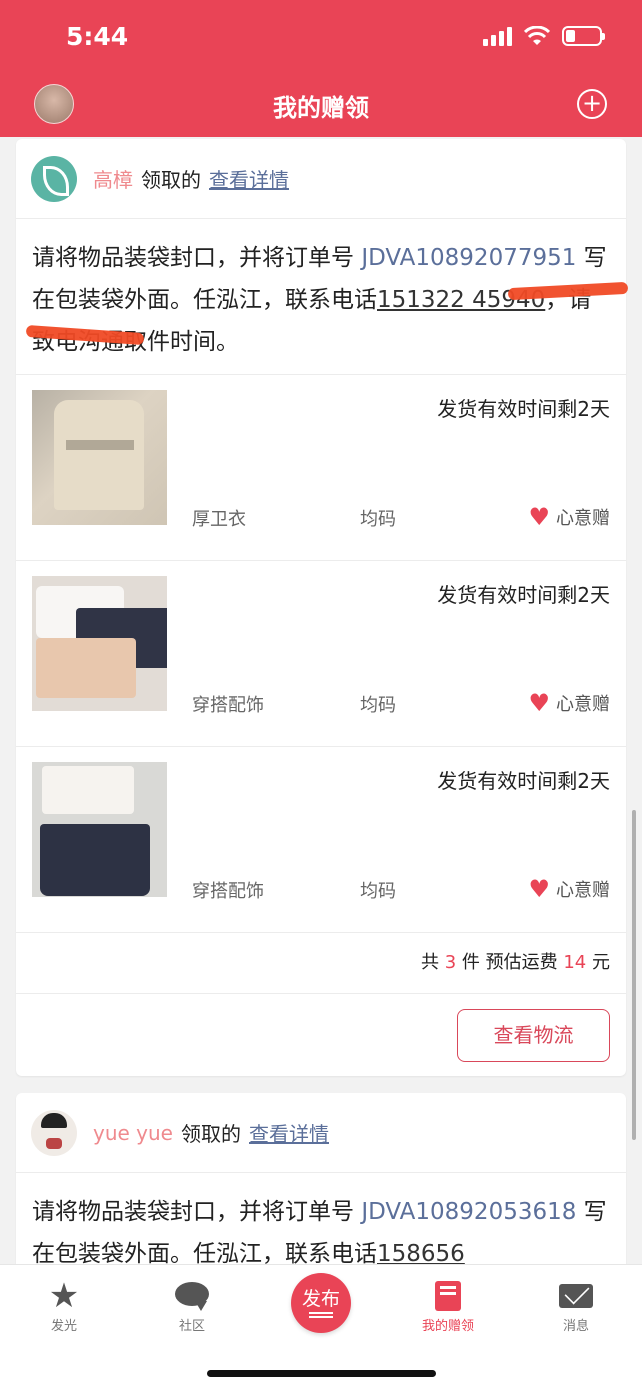 The height and width of the screenshot is (1389, 642). What do you see at coordinates (321, 1373) in the screenshot?
I see `home-indicator` at bounding box center [321, 1373].